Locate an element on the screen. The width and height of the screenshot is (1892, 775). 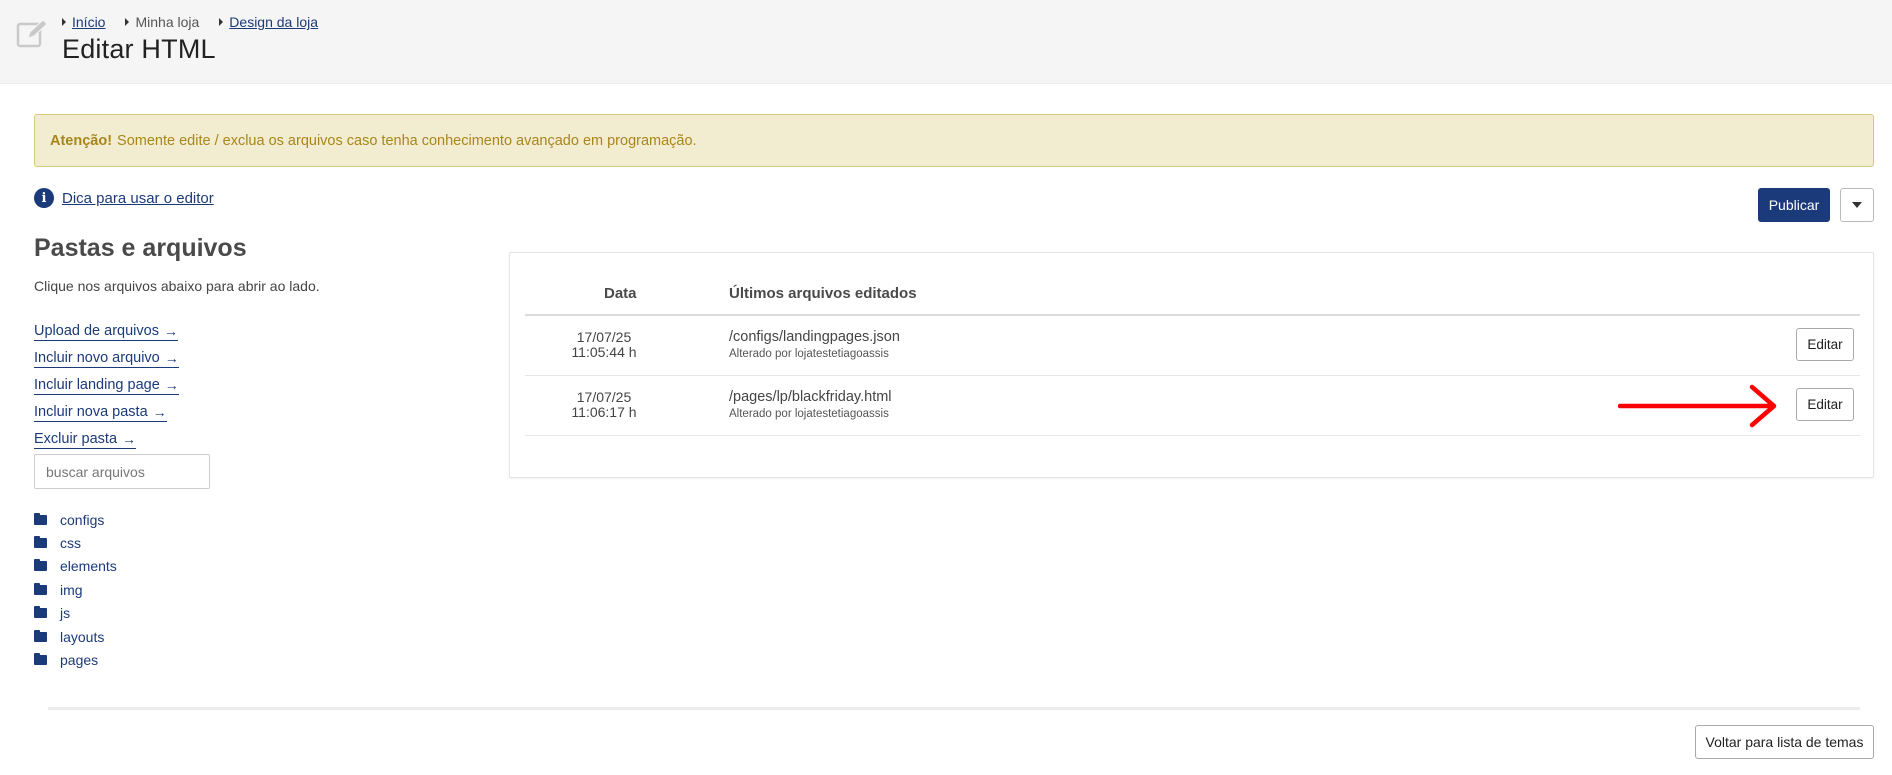
new-landing-page-label: Incluir landing page is located at coordinates (97, 384).